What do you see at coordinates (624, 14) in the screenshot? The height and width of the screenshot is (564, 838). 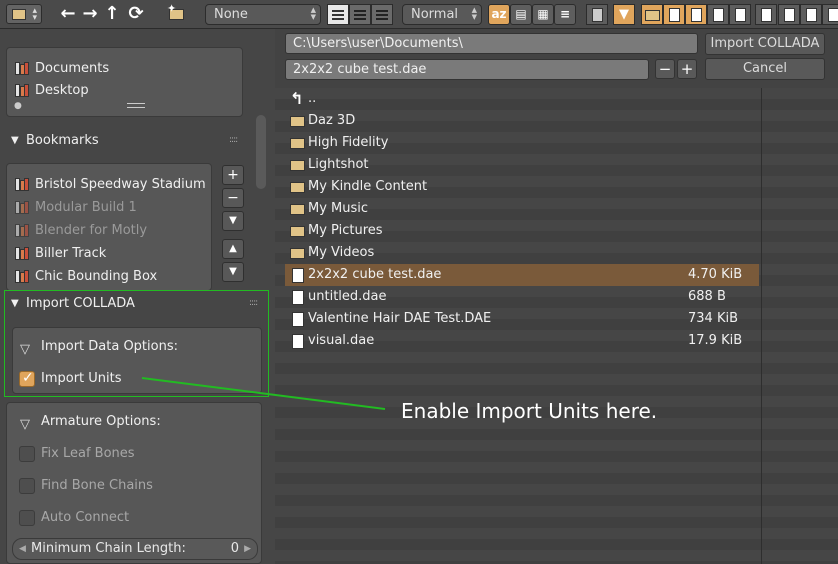 I see `filter-toggle-button: ▼` at bounding box center [624, 14].